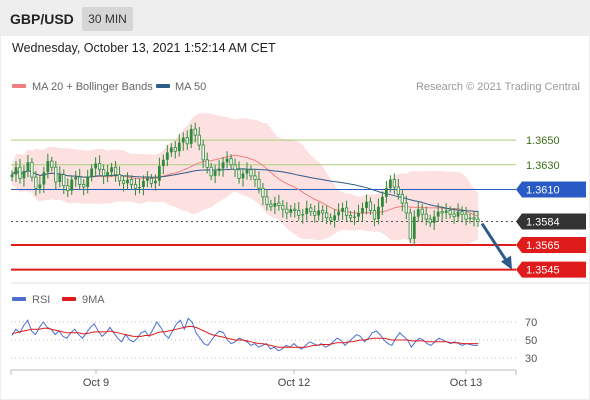  Describe the element at coordinates (466, 383) in the screenshot. I see `x-tick-label: Oct 13` at that location.